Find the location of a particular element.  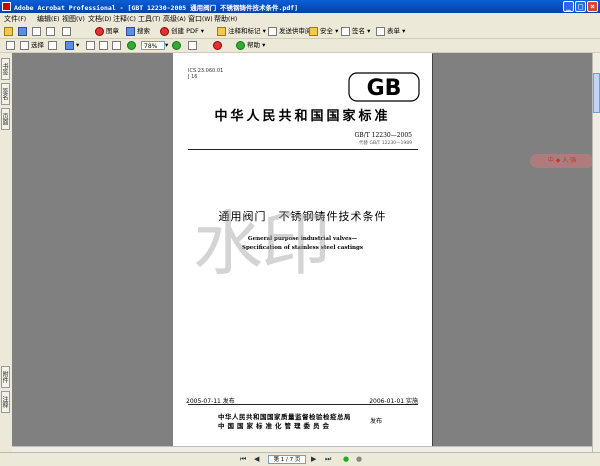

help-icon is located at coordinates (240, 45).